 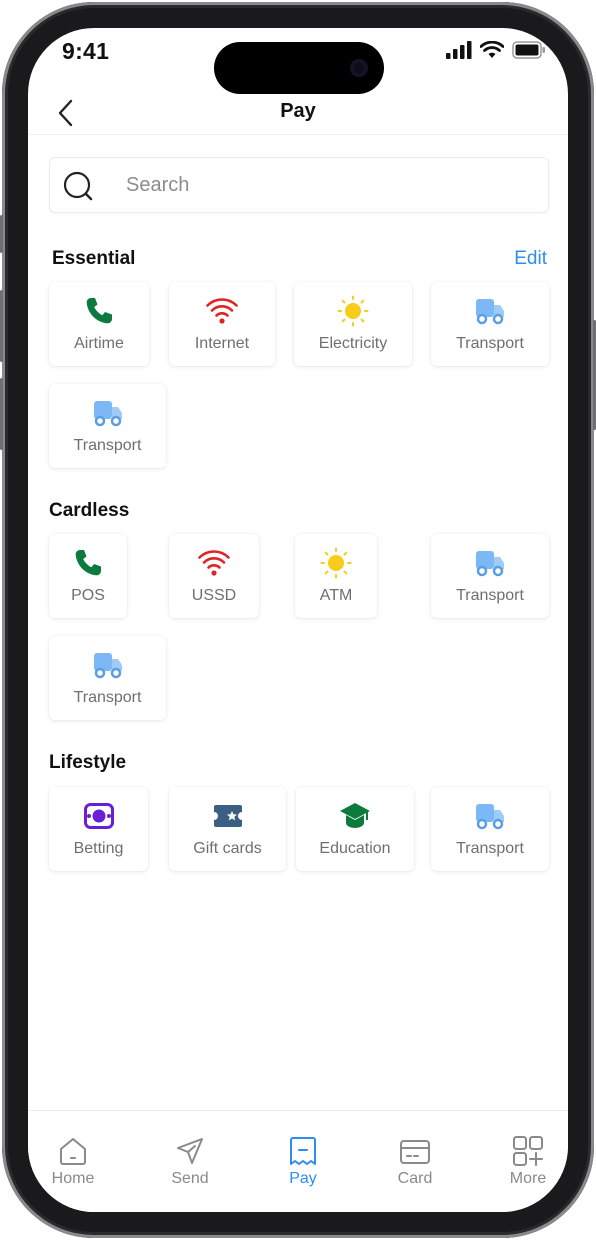 I want to click on tile-ussd: USSD, so click(x=214, y=576).